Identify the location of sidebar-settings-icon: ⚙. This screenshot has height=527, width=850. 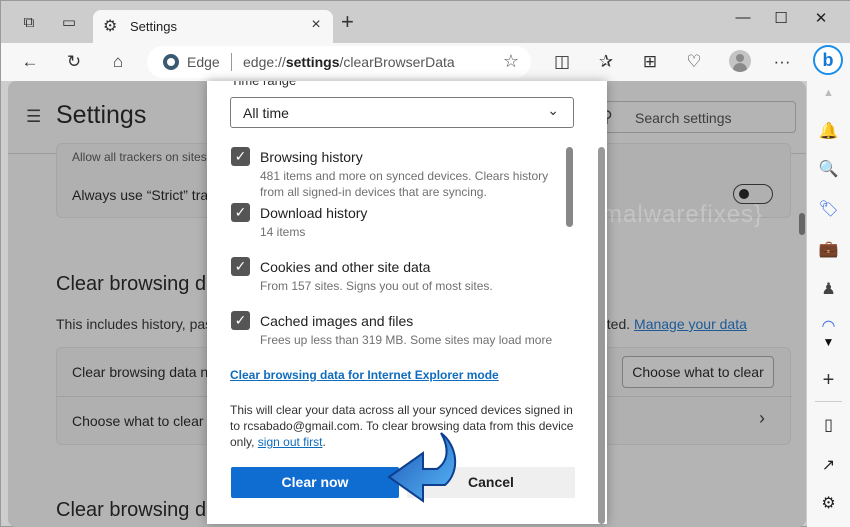
(828, 503).